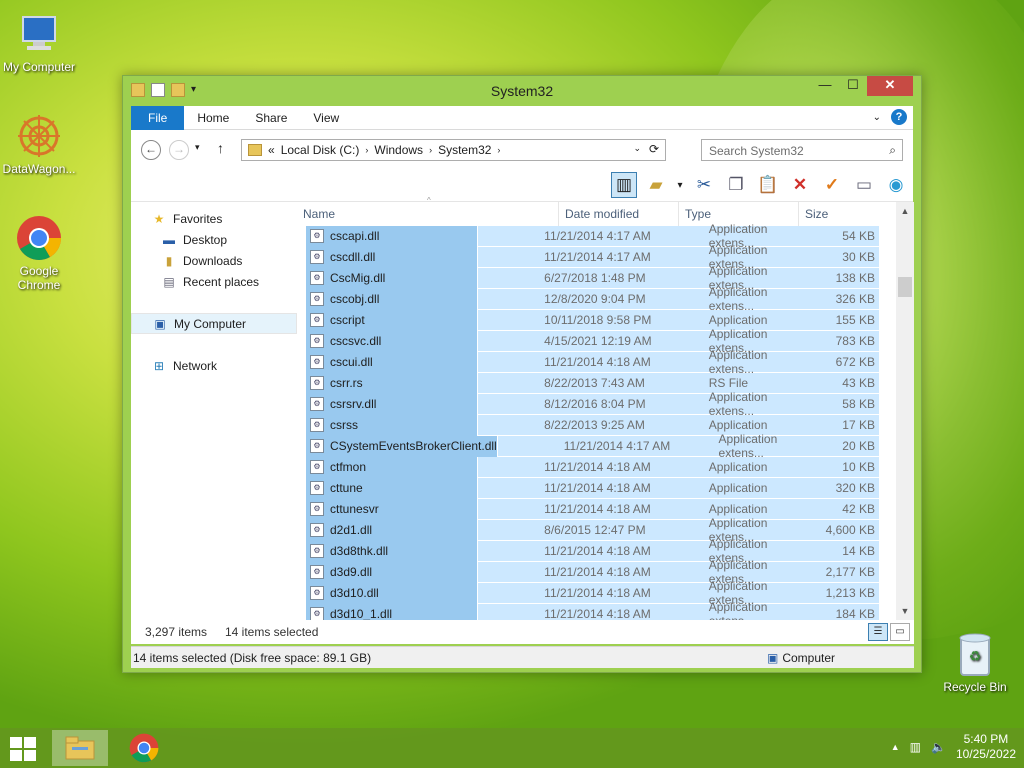 This screenshot has height=768, width=1024. Describe the element at coordinates (905, 287) in the screenshot. I see `scroll-thumb` at that location.